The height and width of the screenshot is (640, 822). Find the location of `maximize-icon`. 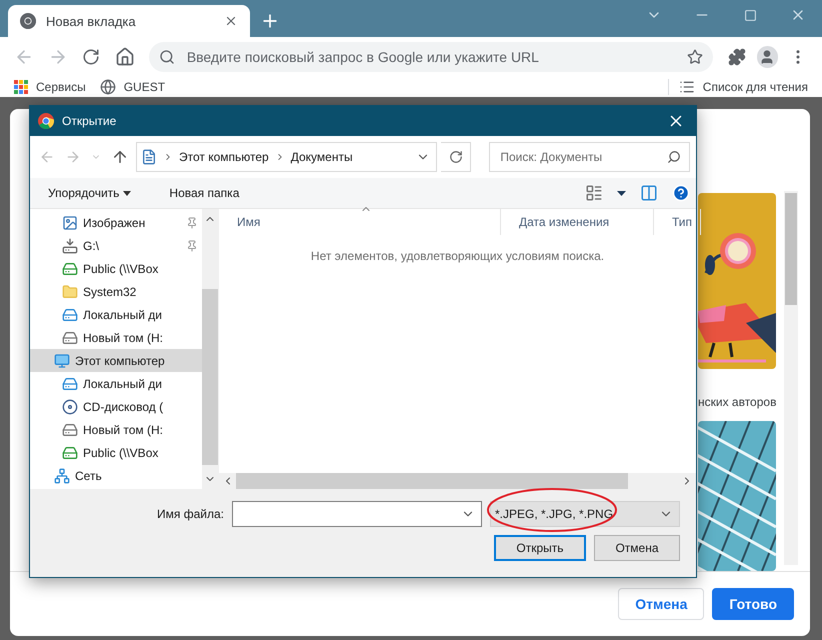

maximize-icon is located at coordinates (750, 15).